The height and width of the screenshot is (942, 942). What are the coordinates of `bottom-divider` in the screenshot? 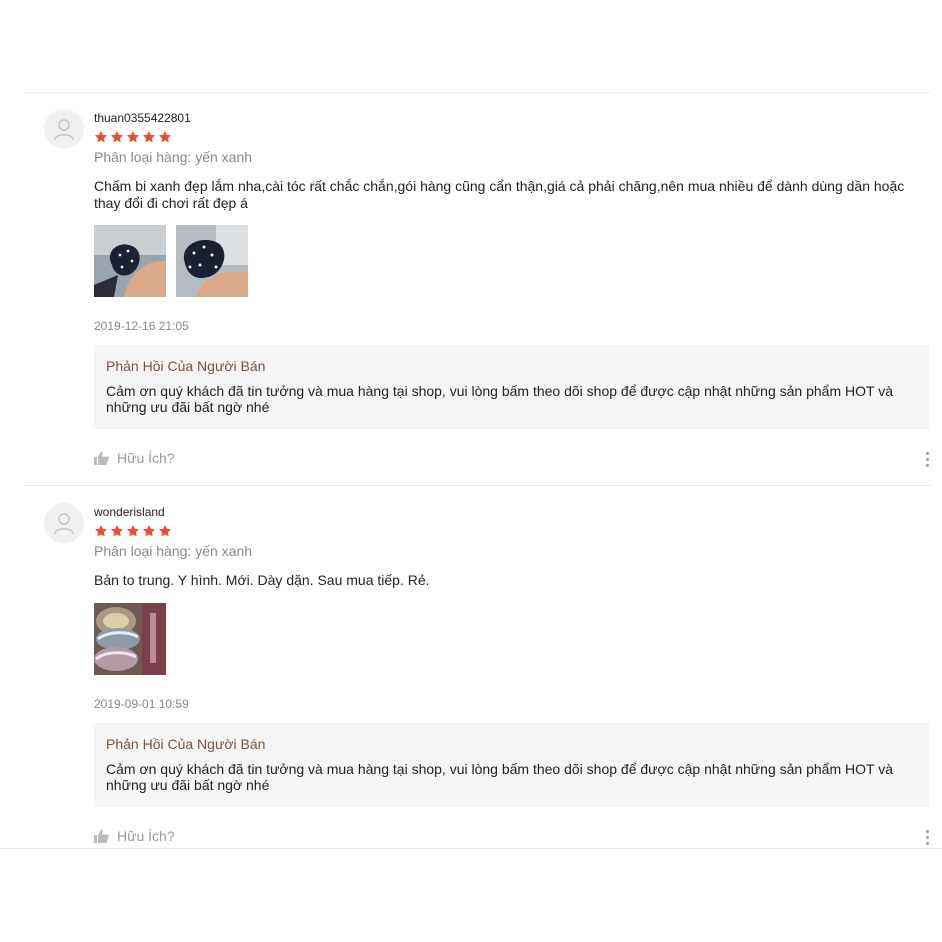 It's located at (471, 848).